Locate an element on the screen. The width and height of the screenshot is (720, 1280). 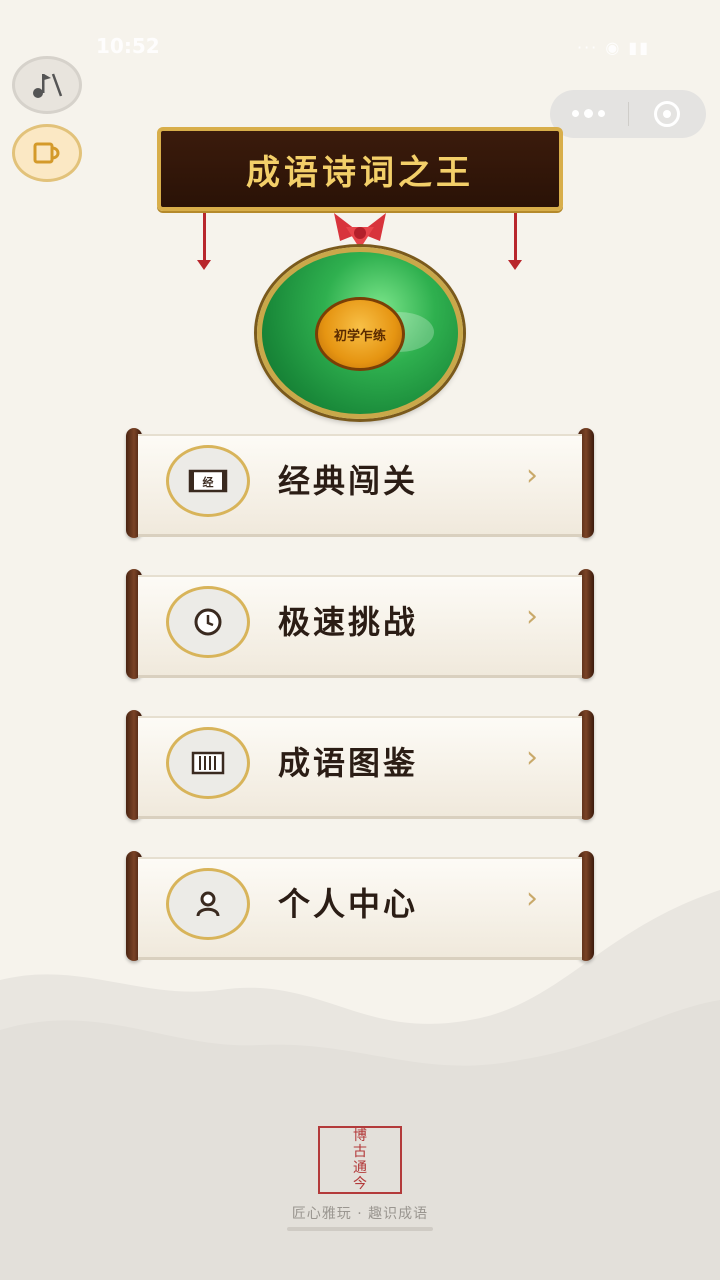
more-dots-icon is located at coordinates (589, 113).